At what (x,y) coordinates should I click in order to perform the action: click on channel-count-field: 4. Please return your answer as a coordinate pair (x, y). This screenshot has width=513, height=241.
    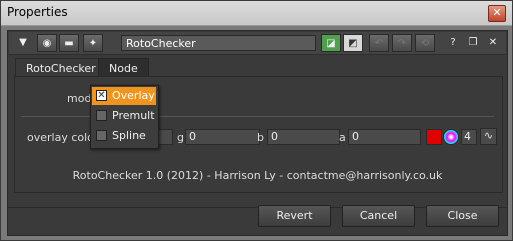
    Looking at the image, I should click on (469, 137).